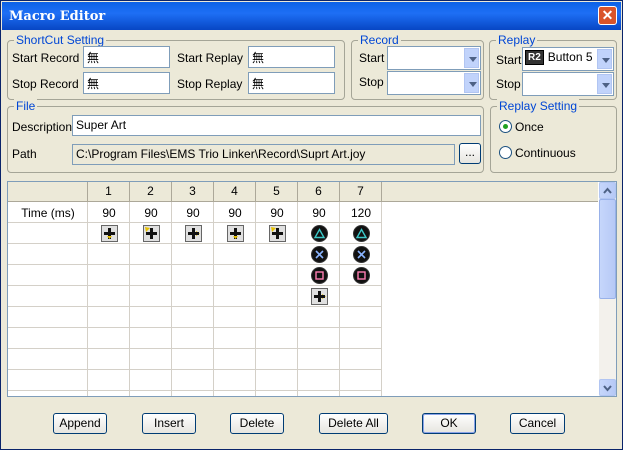  Describe the element at coordinates (109, 192) in the screenshot. I see `grid-column-header: 1` at that location.